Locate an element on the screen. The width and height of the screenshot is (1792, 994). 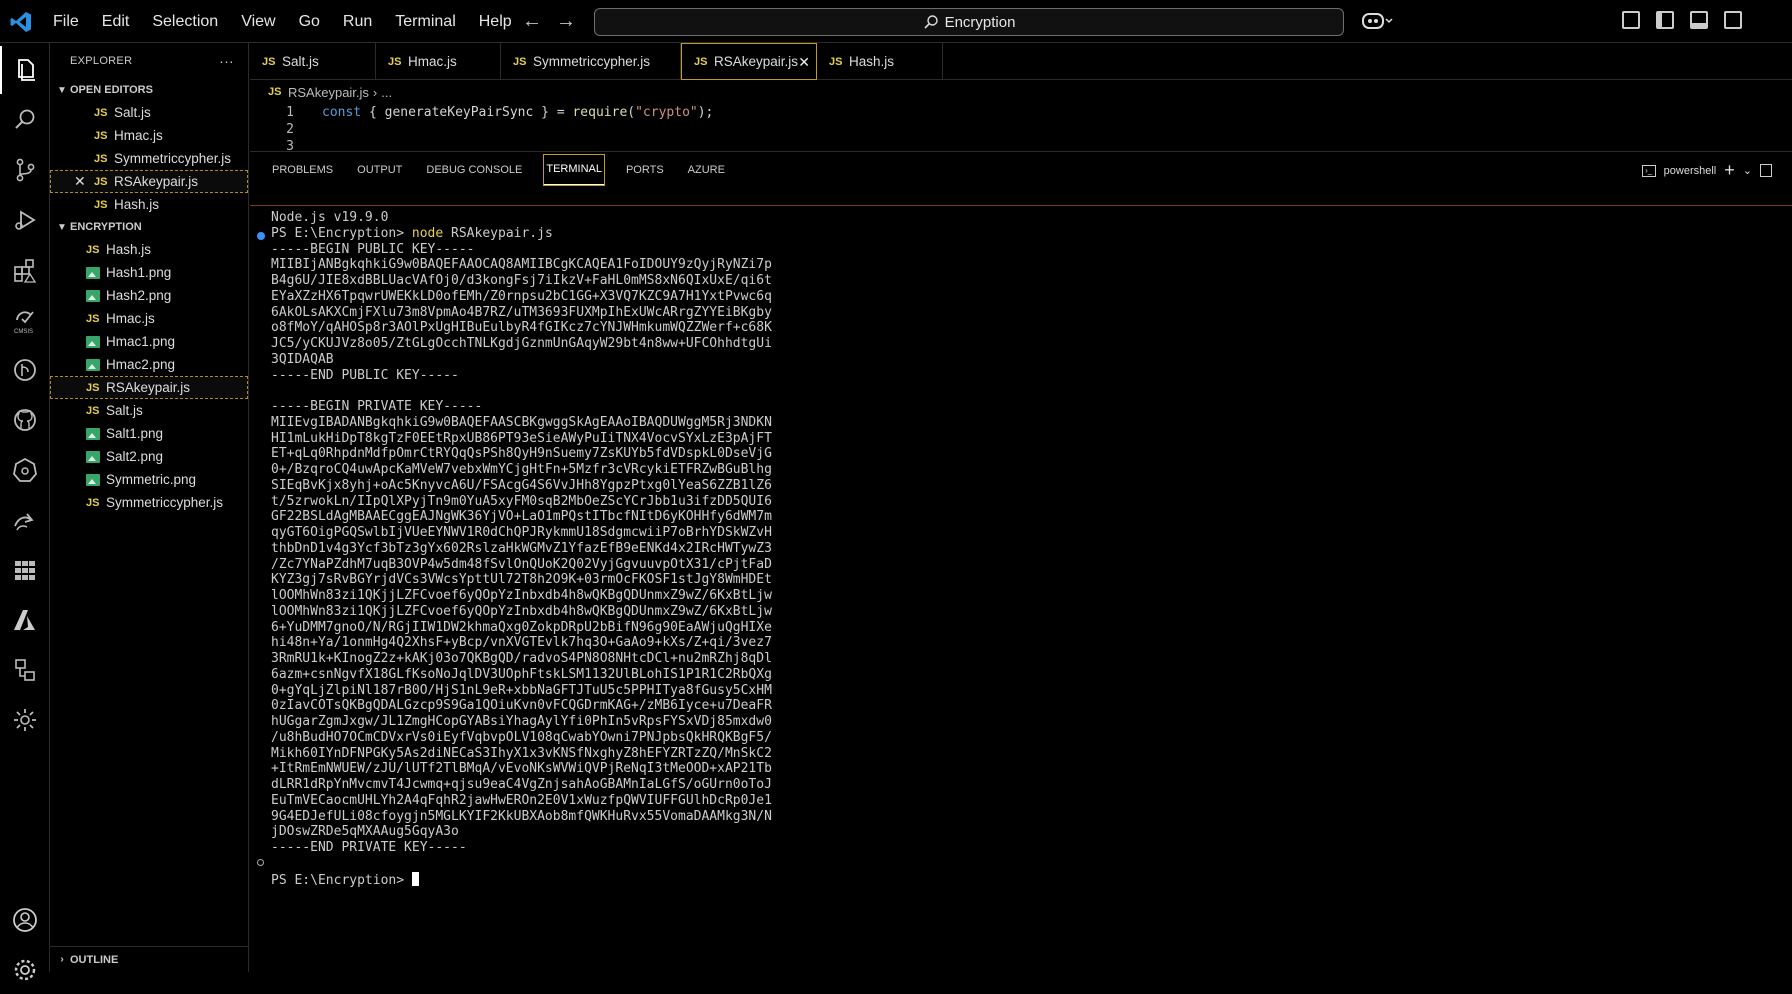
tab-salt: JS Salt.js is located at coordinates (313, 61).